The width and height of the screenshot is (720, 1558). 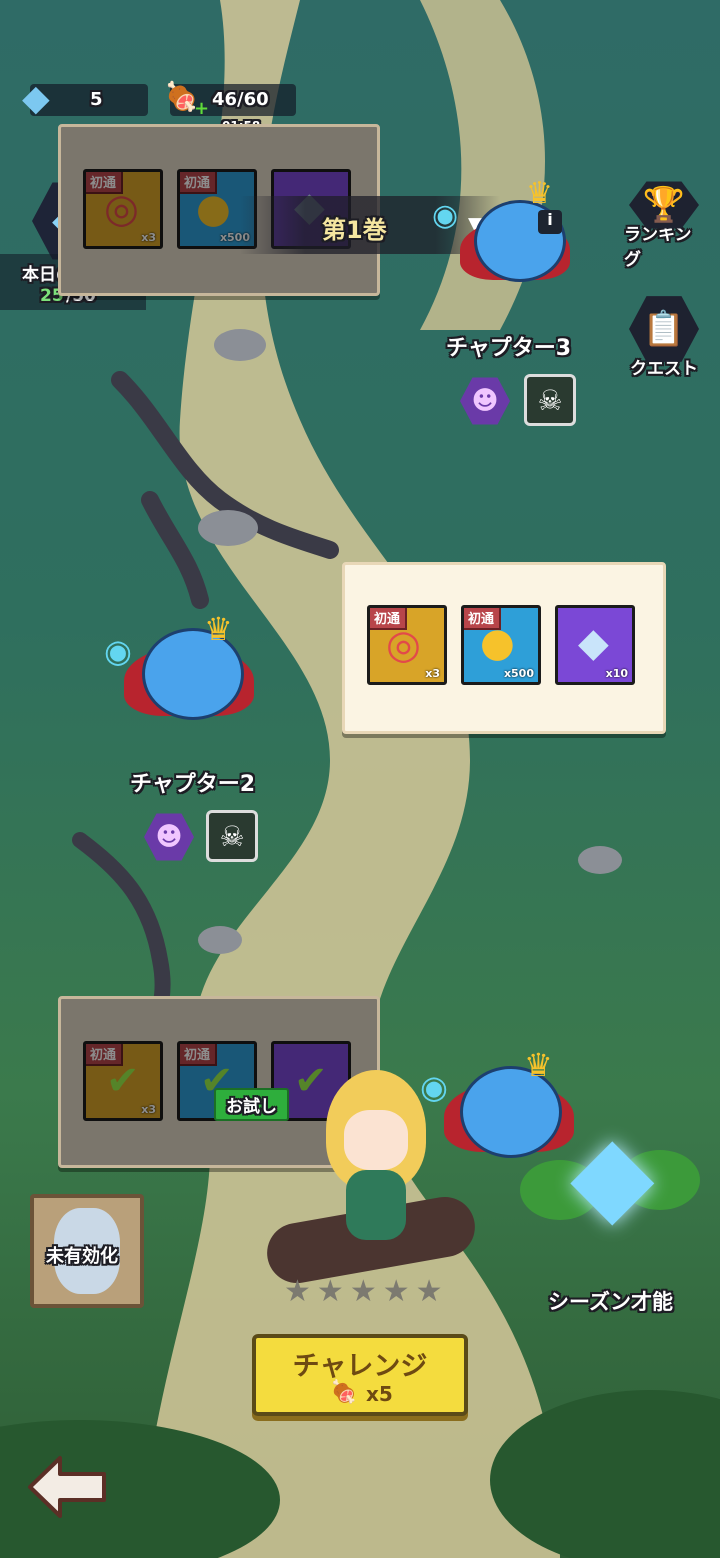 What do you see at coordinates (96, 99) in the screenshot?
I see `gem-count: 5` at bounding box center [96, 99].